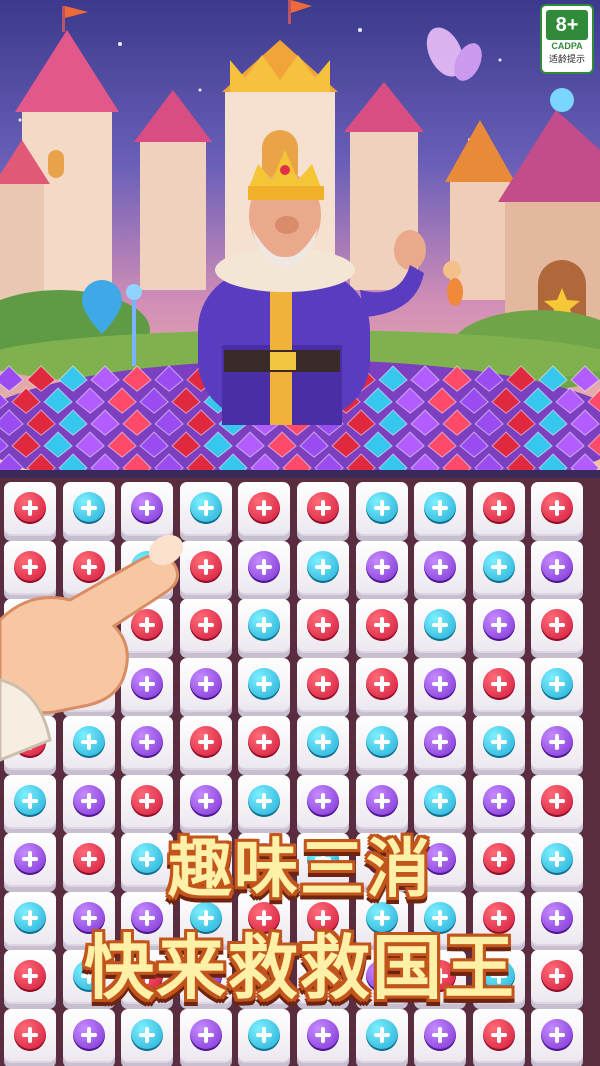  What do you see at coordinates (106, 153) in the screenshot?
I see `left-castle` at bounding box center [106, 153].